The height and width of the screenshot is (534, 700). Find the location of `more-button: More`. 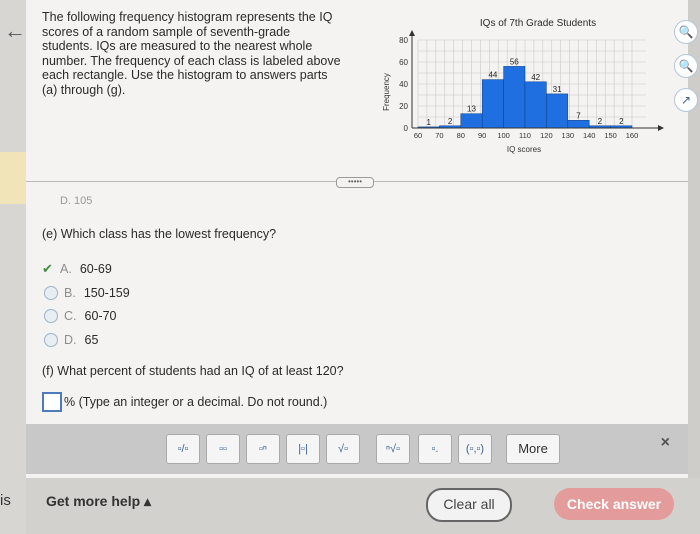

more-button: More is located at coordinates (533, 449).